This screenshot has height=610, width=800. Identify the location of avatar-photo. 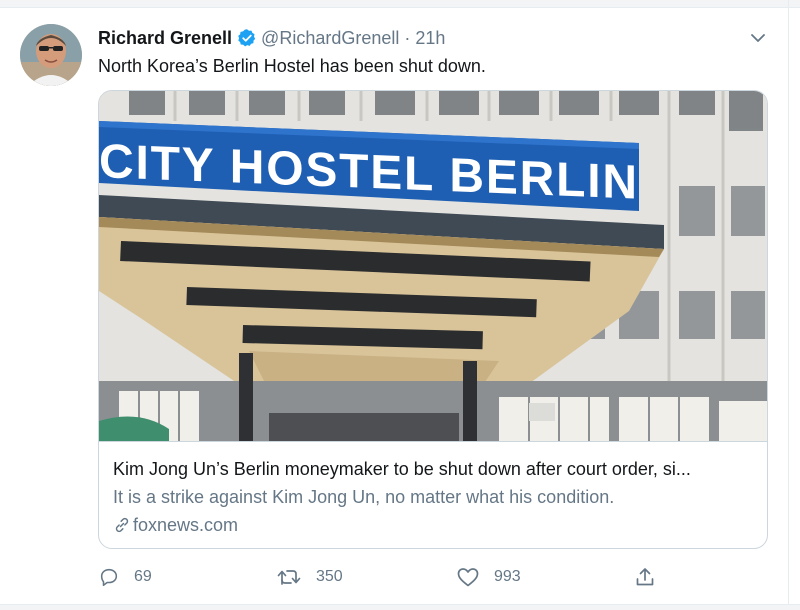
(51, 55).